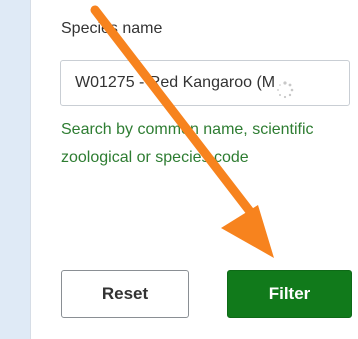  What do you see at coordinates (285, 90) in the screenshot?
I see `loading-spinner-icon` at bounding box center [285, 90].